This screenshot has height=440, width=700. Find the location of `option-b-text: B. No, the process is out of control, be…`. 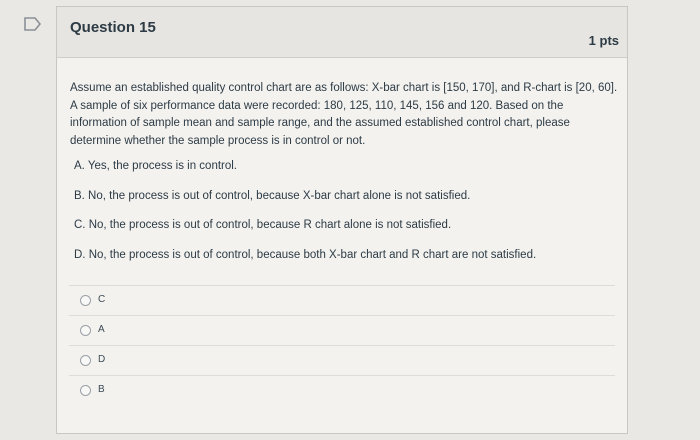

option-b-text: B. No, the process is out of control, be… is located at coordinates (272, 195).